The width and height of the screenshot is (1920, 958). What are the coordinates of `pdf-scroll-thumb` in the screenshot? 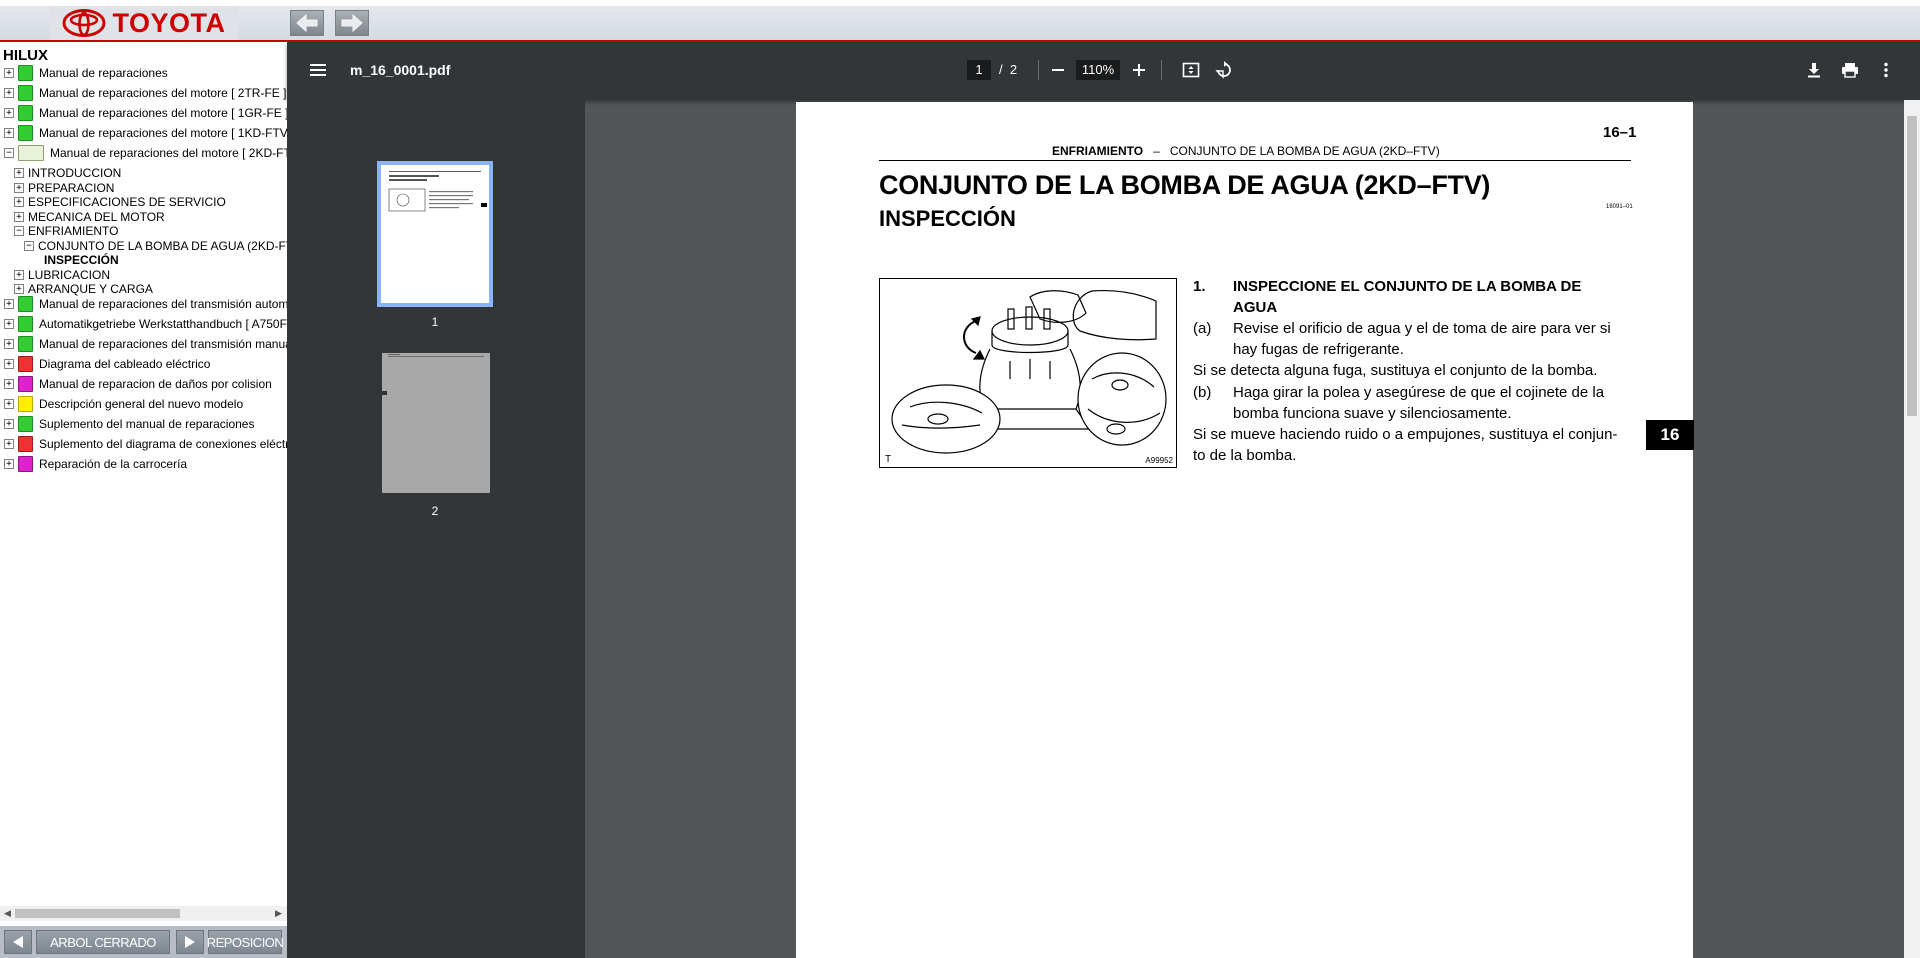 It's located at (1912, 266).